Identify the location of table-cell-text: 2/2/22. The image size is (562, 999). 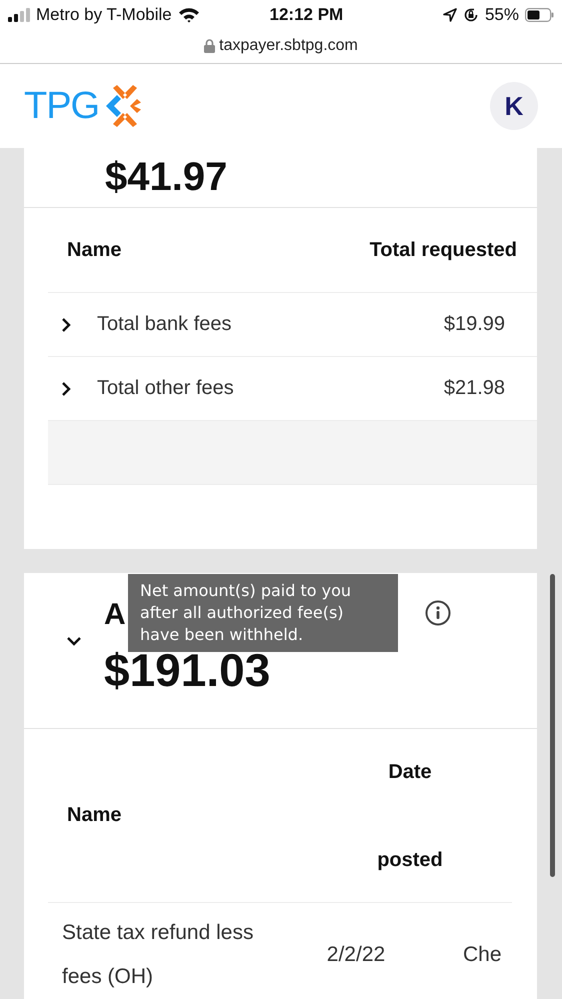
(356, 955).